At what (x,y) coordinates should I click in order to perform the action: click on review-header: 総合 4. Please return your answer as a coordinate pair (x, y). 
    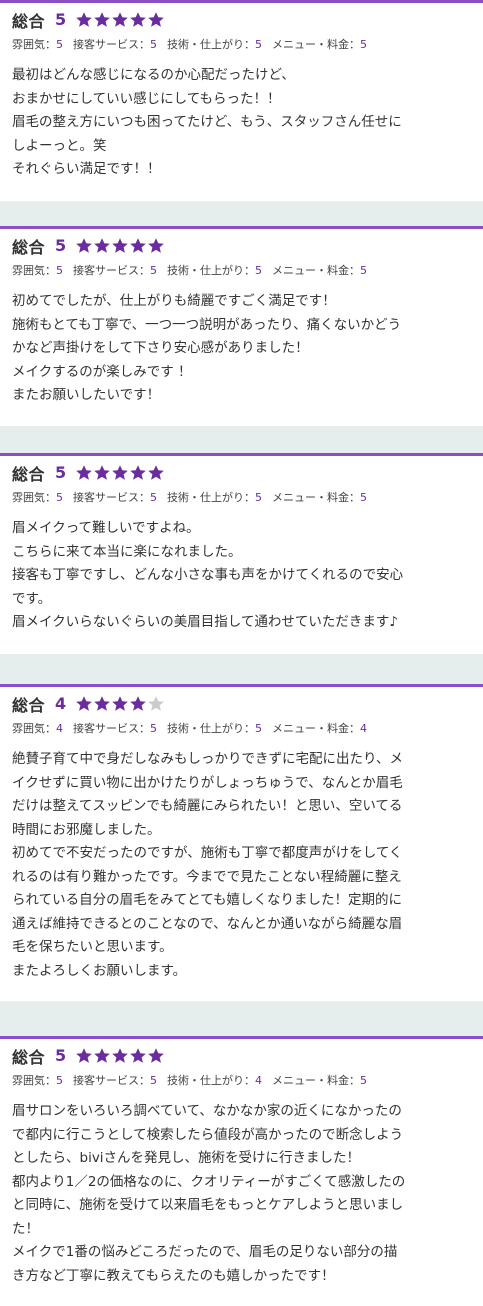
    Looking at the image, I should click on (241, 703).